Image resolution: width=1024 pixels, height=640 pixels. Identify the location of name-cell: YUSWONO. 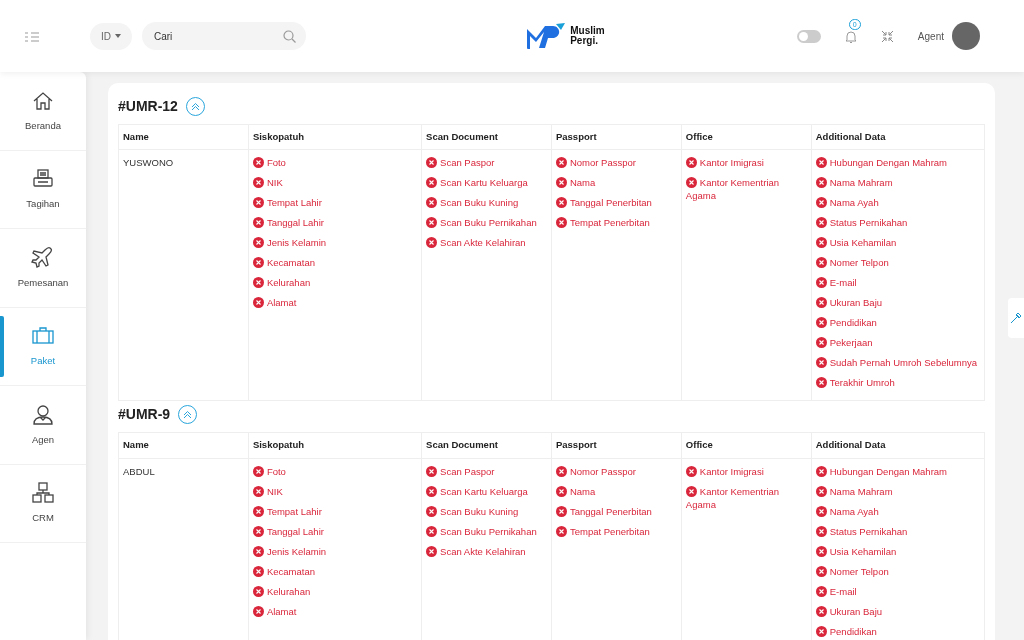
(183, 275).